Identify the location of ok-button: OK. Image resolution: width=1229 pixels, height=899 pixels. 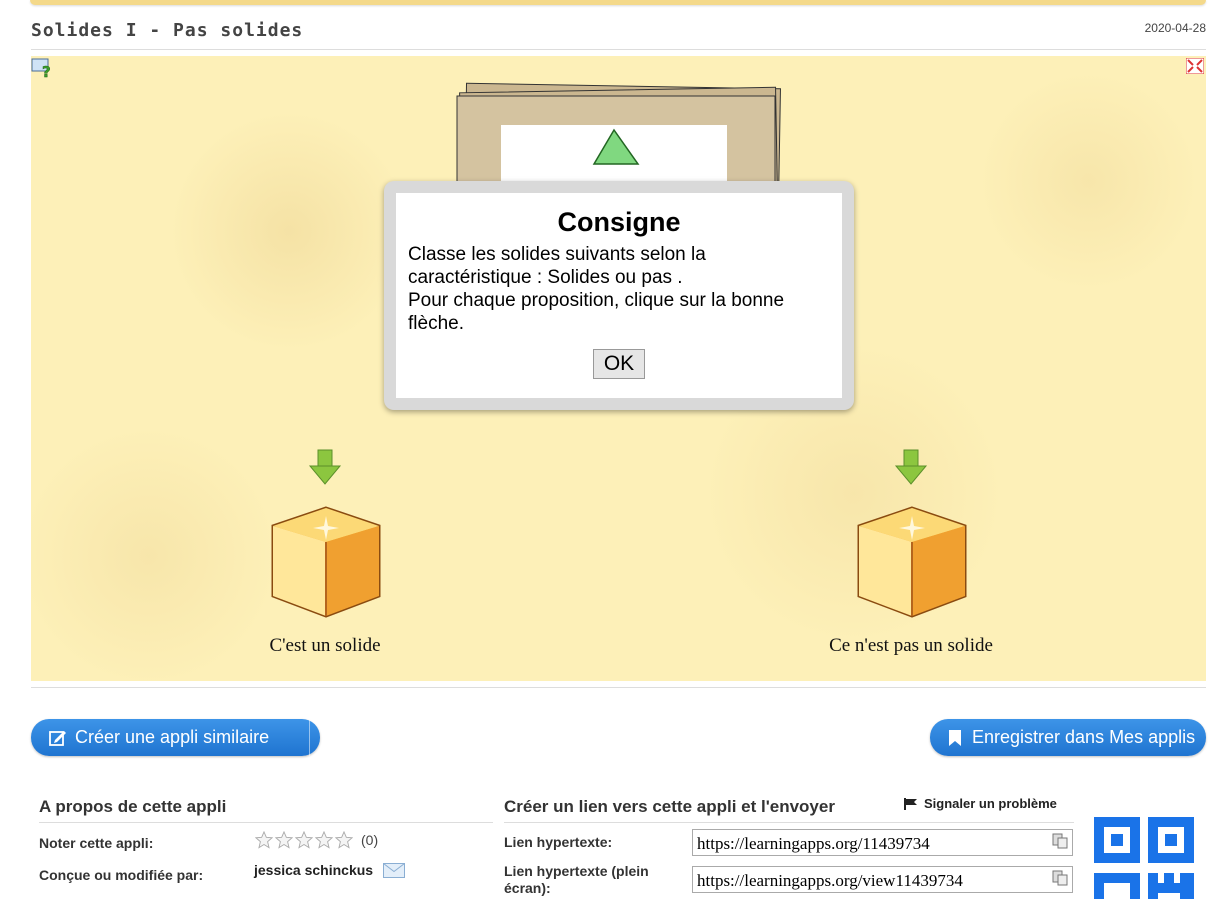
(619, 364).